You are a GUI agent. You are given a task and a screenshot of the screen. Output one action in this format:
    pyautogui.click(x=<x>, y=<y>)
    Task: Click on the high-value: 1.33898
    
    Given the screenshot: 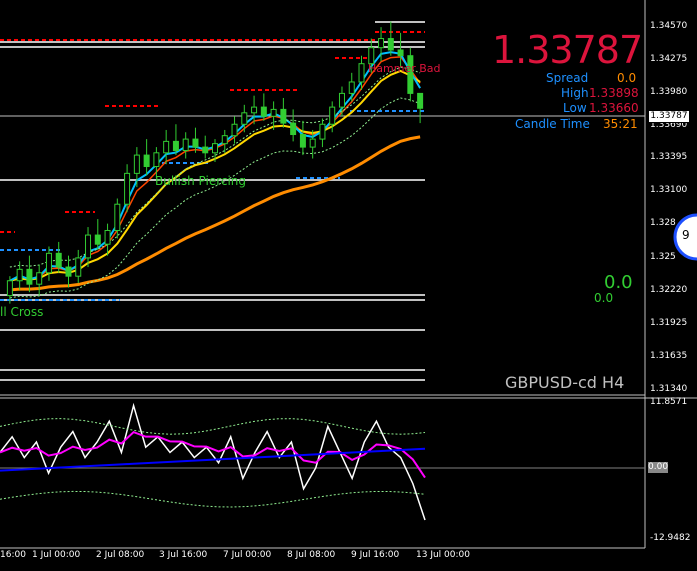 What is the action you would take?
    pyautogui.click(x=614, y=93)
    